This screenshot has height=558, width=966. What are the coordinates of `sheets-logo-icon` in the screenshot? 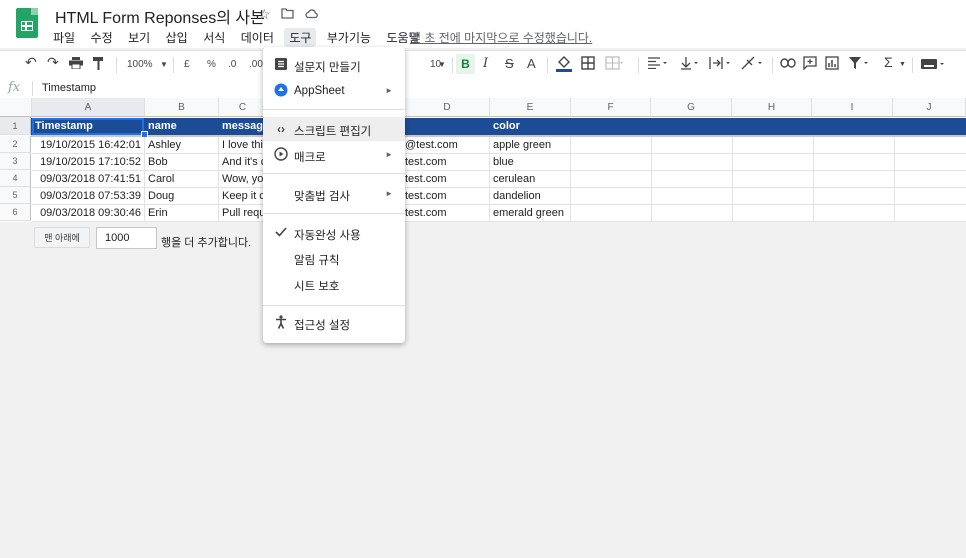 It's located at (27, 23).